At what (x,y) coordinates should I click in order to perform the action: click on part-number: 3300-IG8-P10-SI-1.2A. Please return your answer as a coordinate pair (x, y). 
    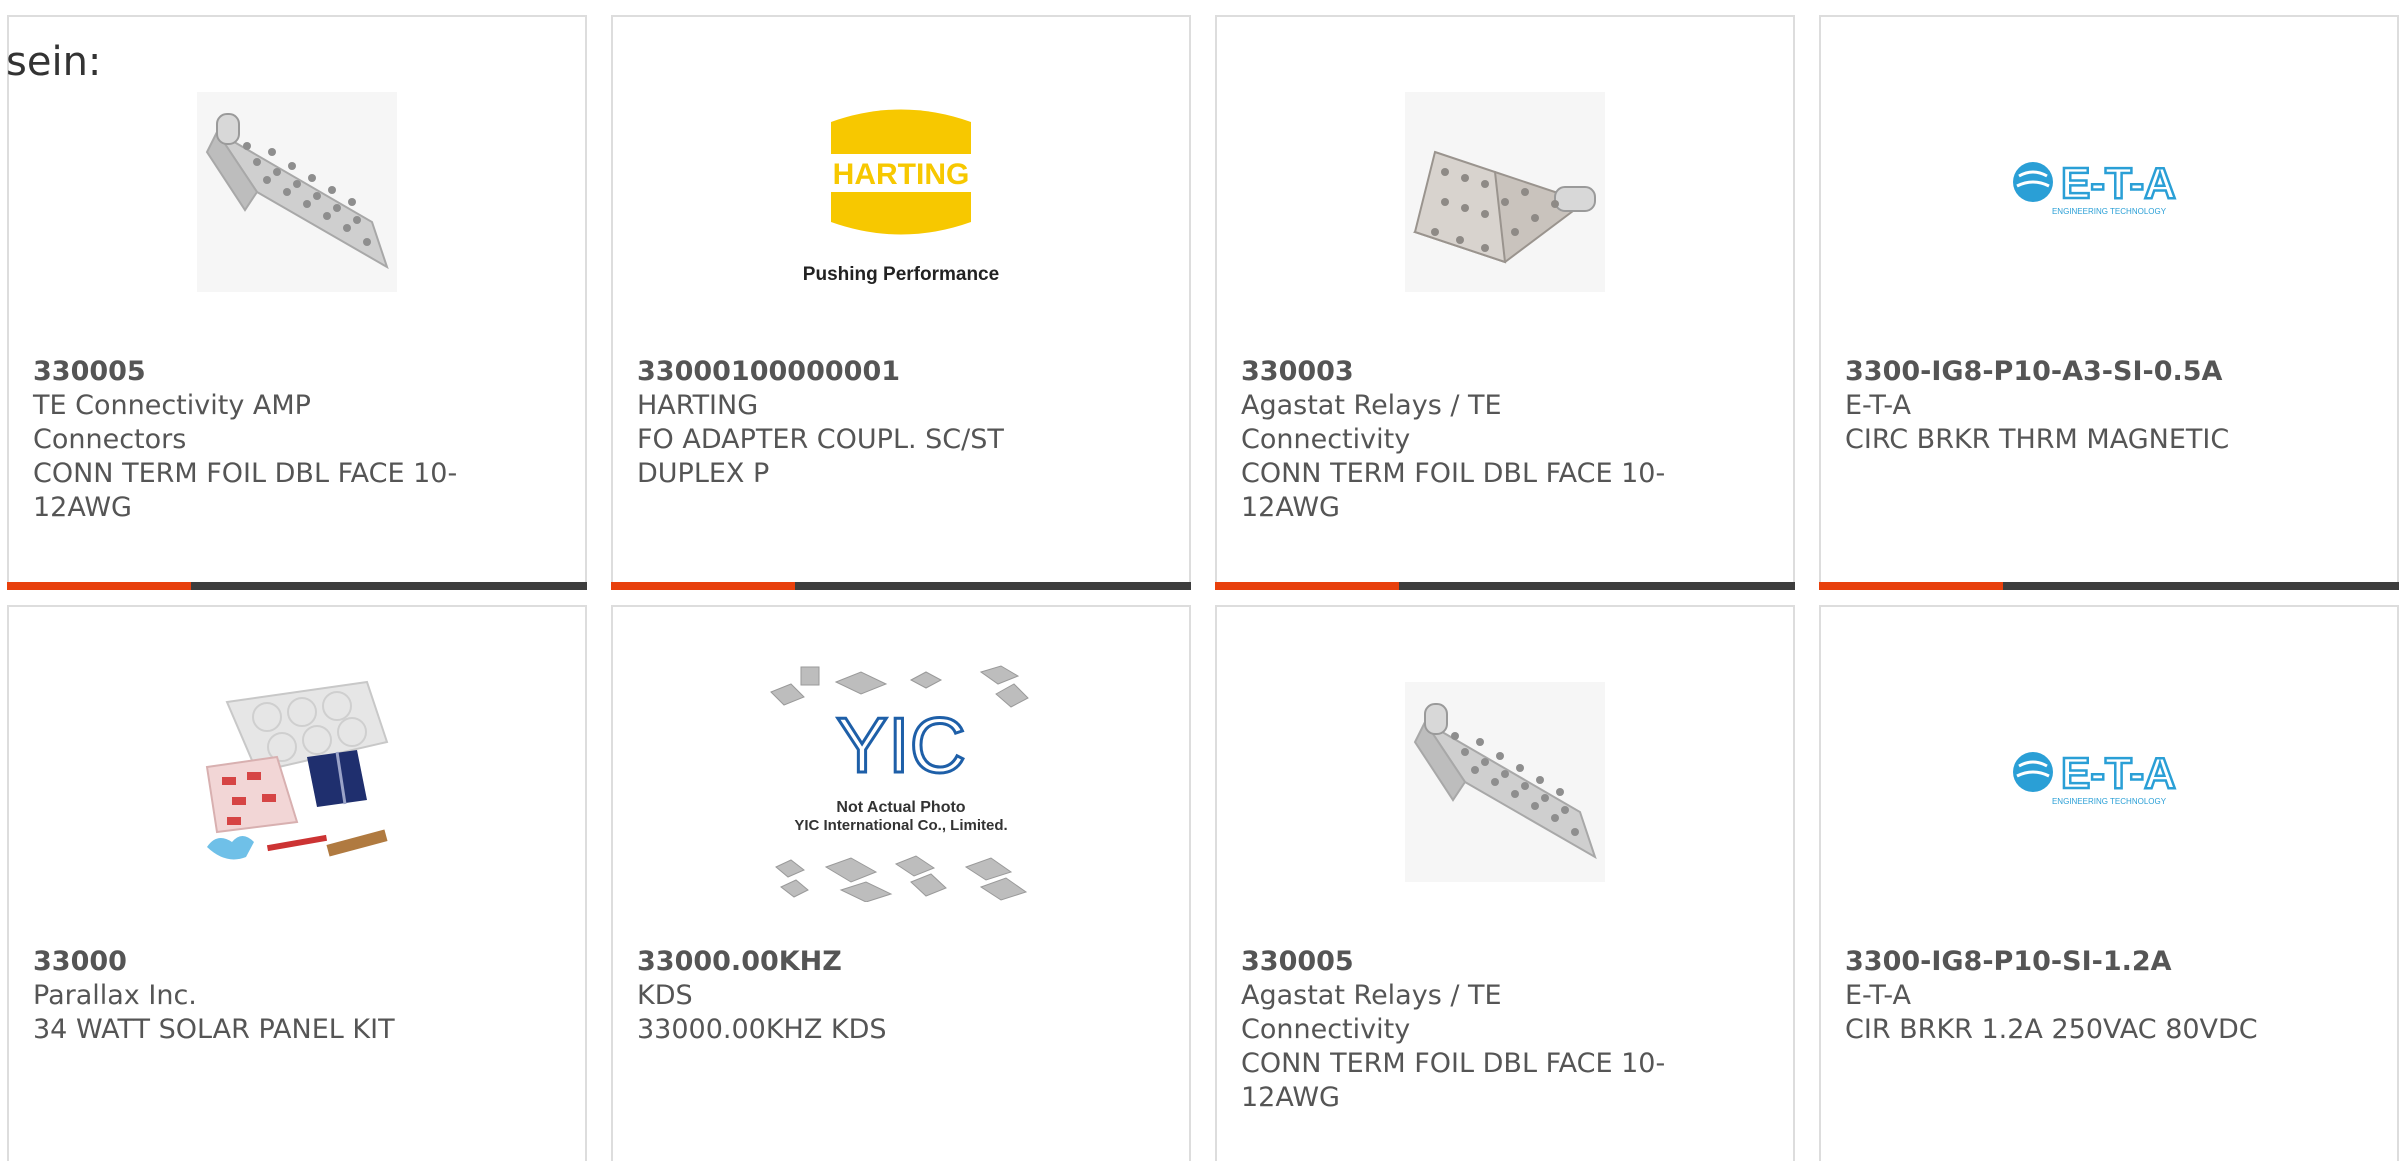
    Looking at the image, I should click on (2060, 962).